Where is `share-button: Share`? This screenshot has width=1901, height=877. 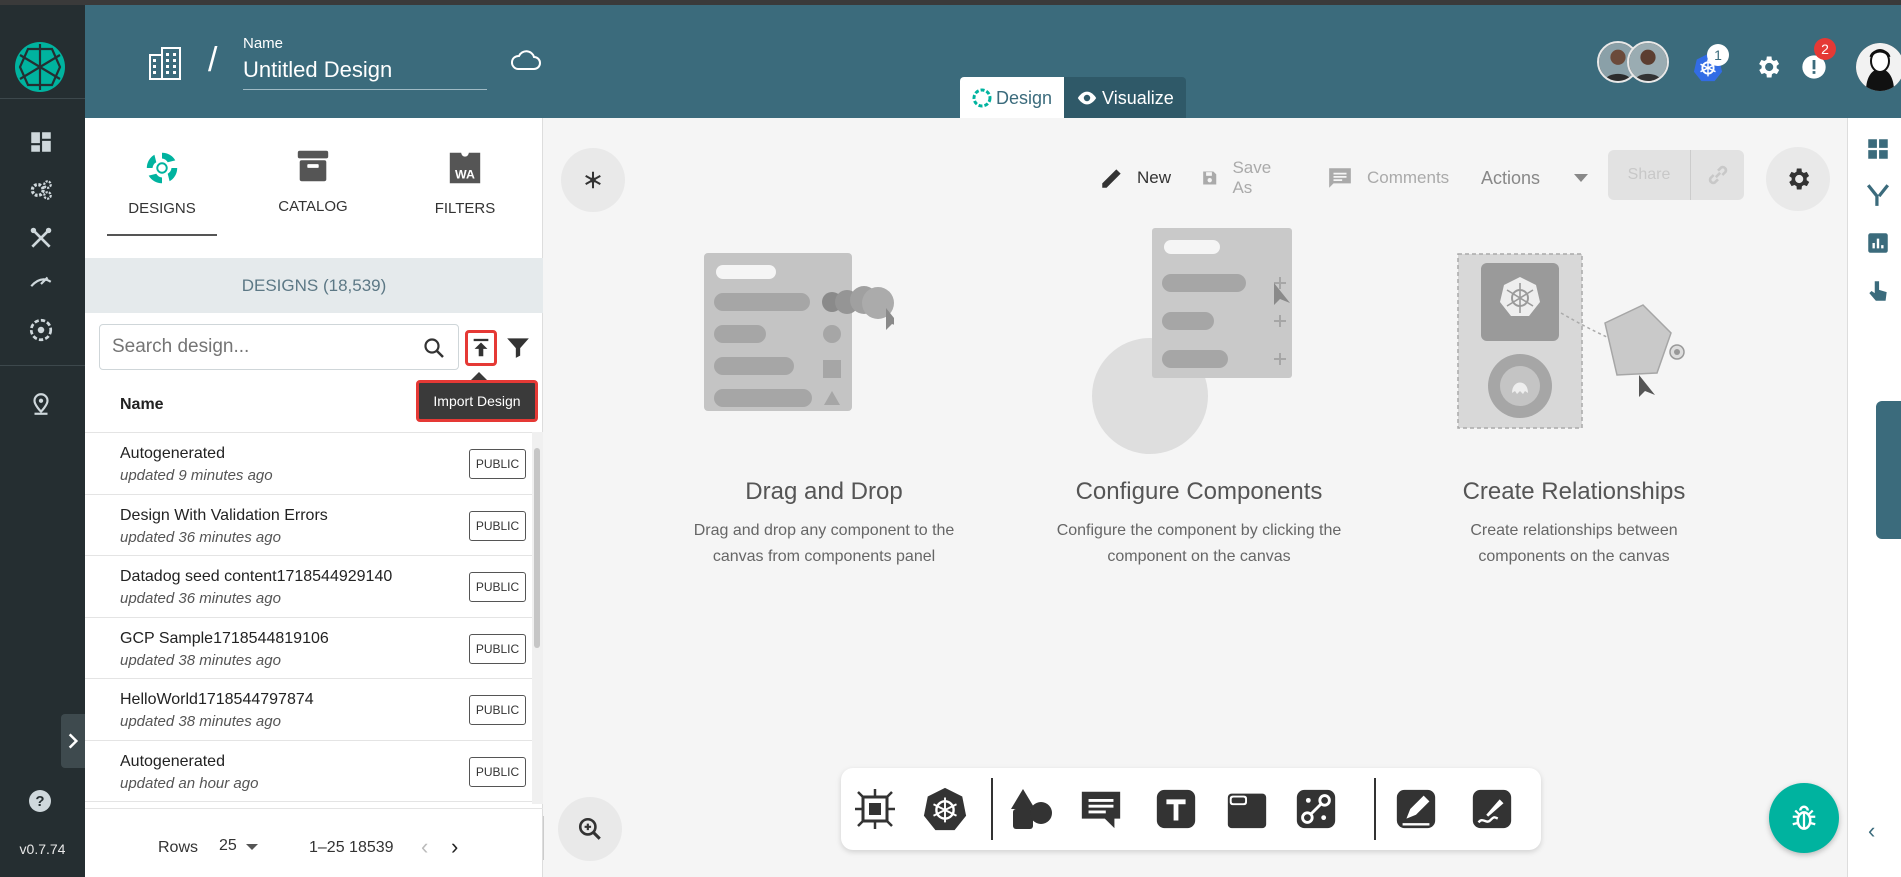
share-button: Share is located at coordinates (1649, 175).